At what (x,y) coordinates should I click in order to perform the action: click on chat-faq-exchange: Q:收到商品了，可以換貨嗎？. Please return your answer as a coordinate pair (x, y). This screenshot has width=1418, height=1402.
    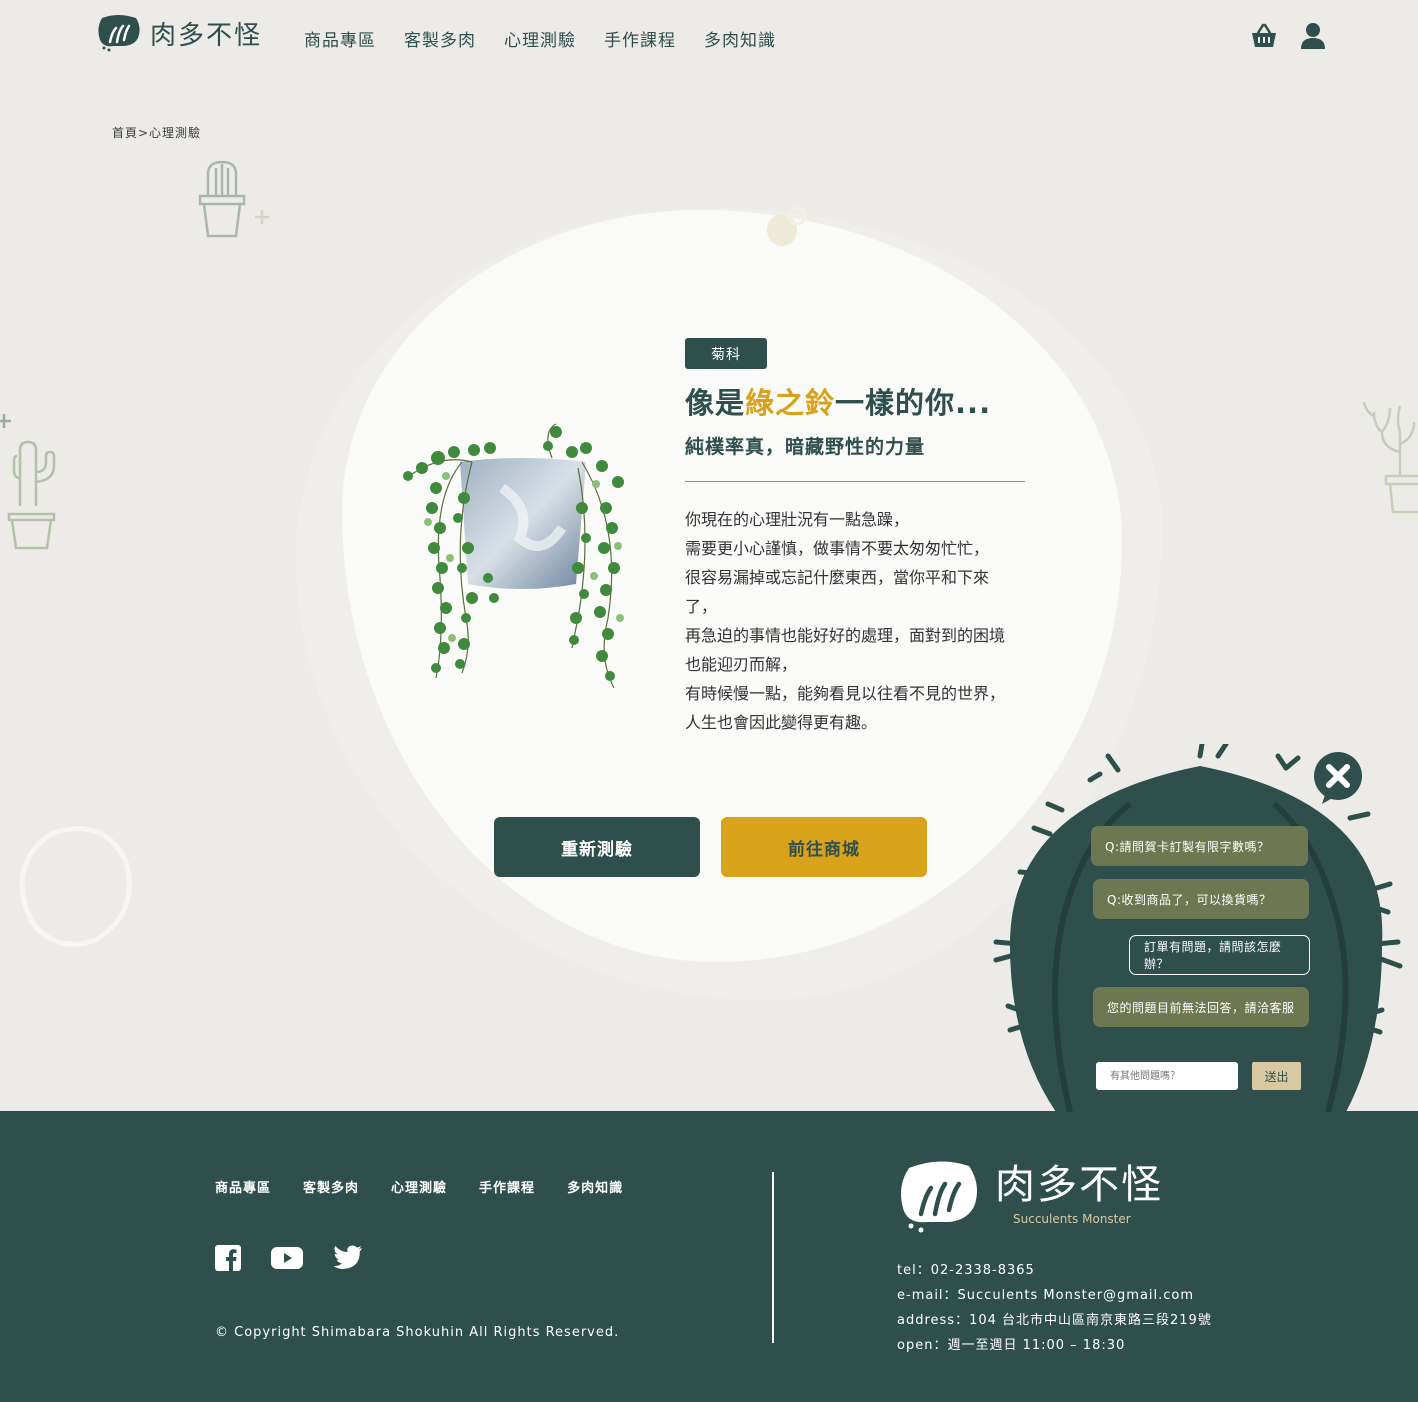
    Looking at the image, I should click on (1201, 899).